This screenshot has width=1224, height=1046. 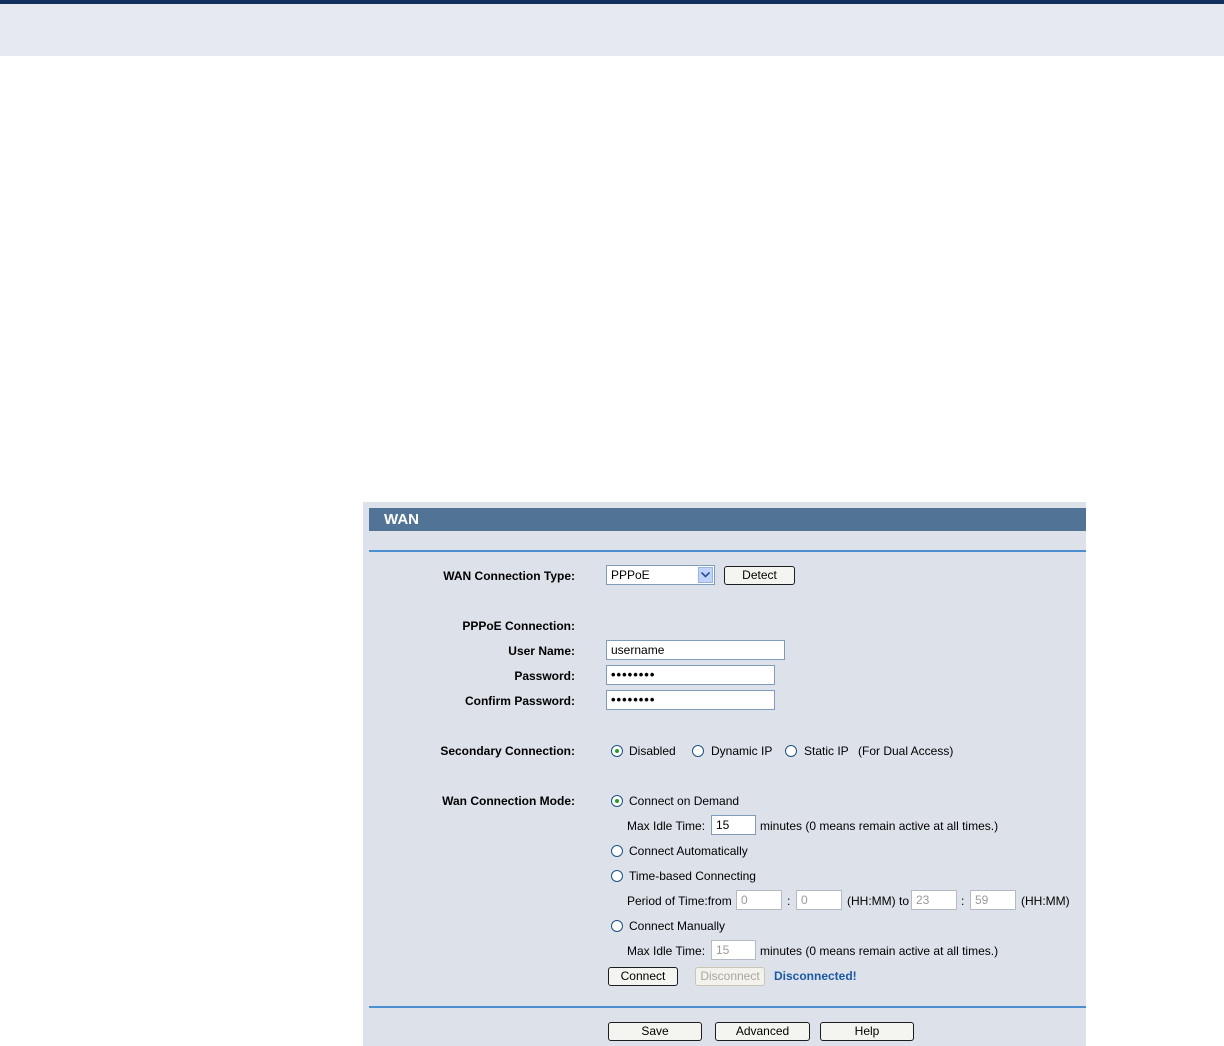 I want to click on password-input: ••••••••, so click(x=690, y=675).